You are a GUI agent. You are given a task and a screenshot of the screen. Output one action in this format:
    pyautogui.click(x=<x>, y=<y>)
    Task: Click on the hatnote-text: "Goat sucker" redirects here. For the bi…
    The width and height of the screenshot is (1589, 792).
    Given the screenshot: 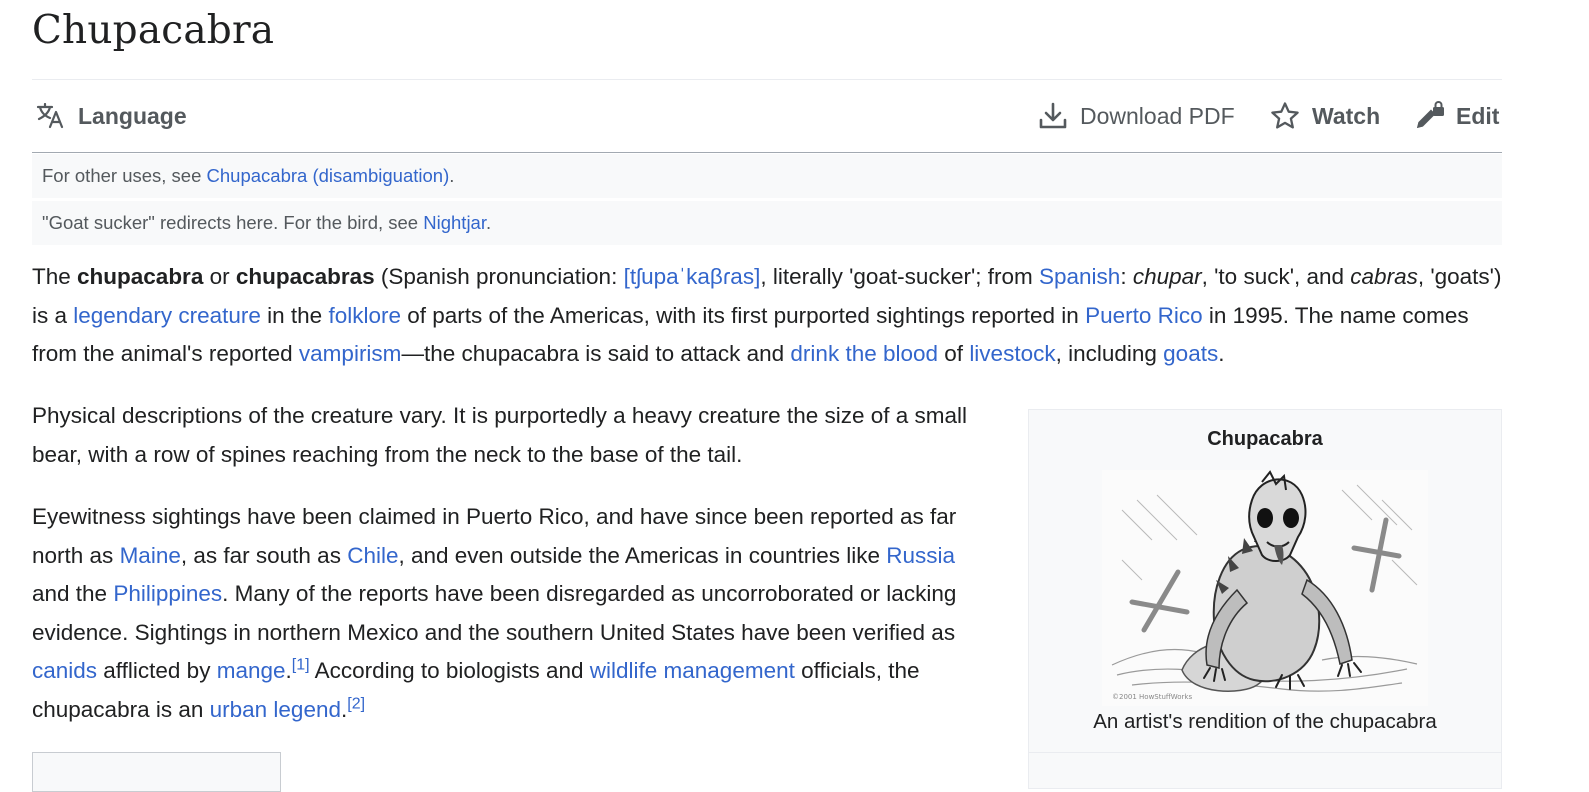 What is the action you would take?
    pyautogui.click(x=233, y=222)
    